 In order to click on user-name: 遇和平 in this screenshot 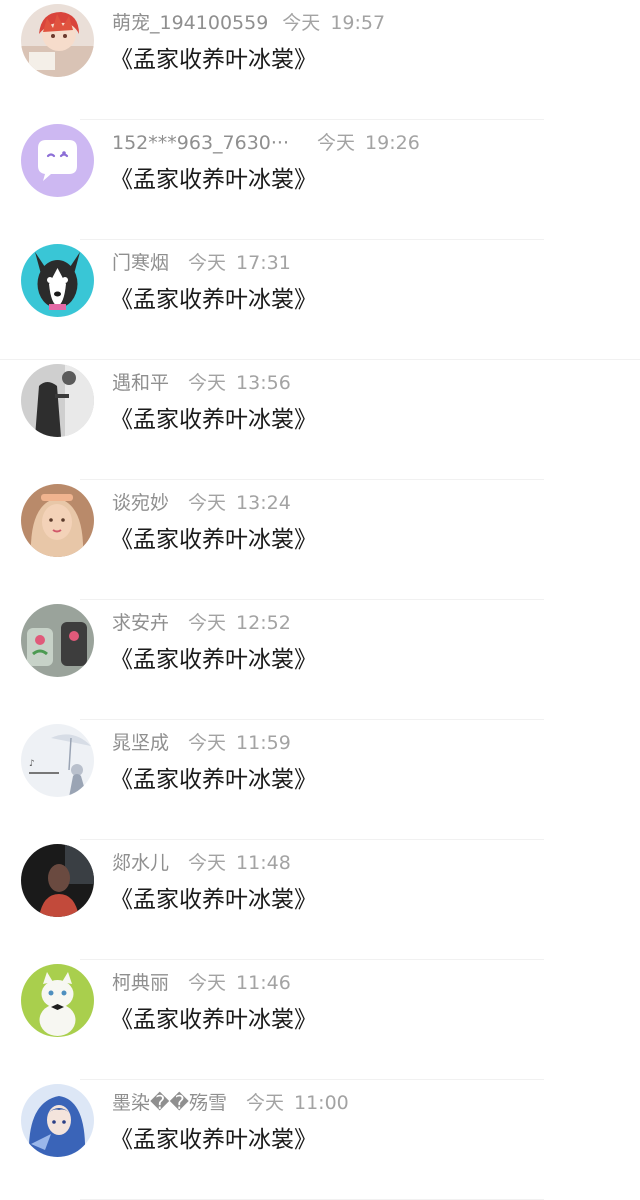, I will do `click(140, 383)`.